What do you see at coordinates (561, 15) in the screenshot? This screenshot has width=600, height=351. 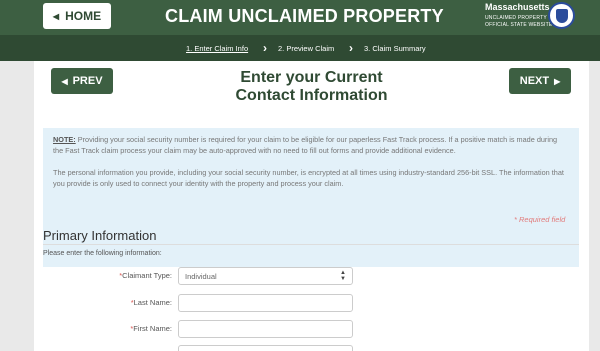 I see `state-seal-icon` at bounding box center [561, 15].